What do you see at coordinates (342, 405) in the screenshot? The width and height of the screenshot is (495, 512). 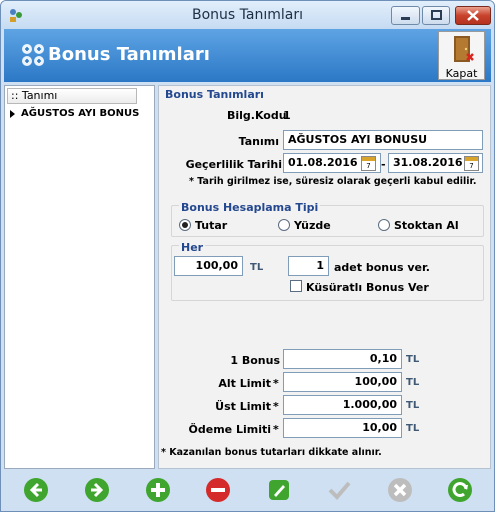 I see `max-limit-input: 1.000,00` at bounding box center [342, 405].